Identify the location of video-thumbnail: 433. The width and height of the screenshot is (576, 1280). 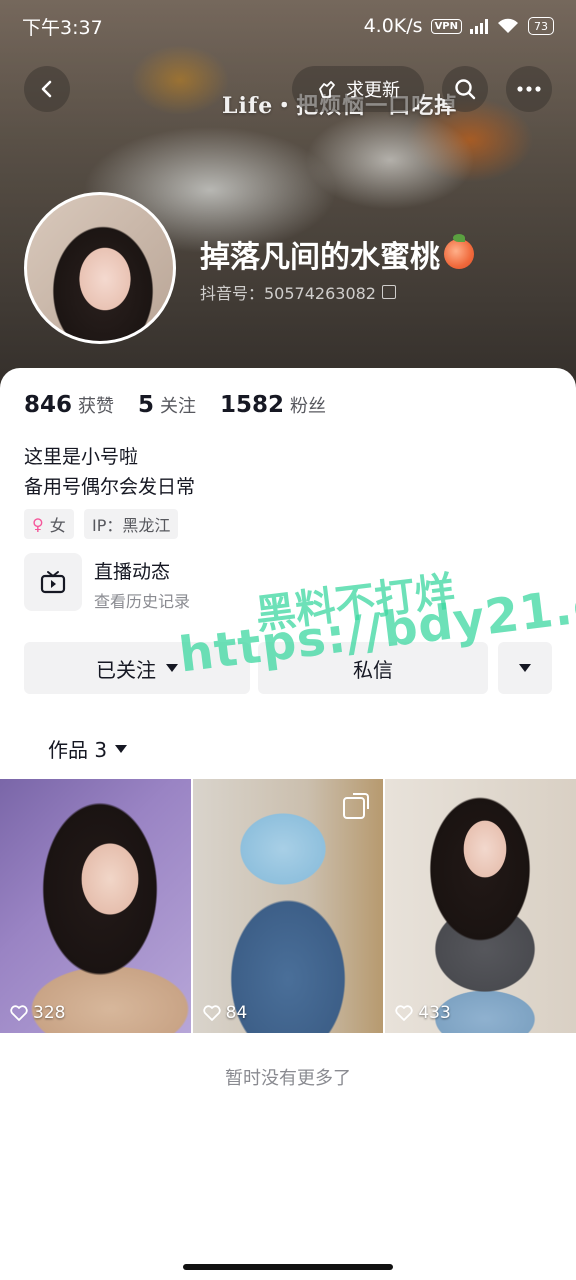
(480, 906).